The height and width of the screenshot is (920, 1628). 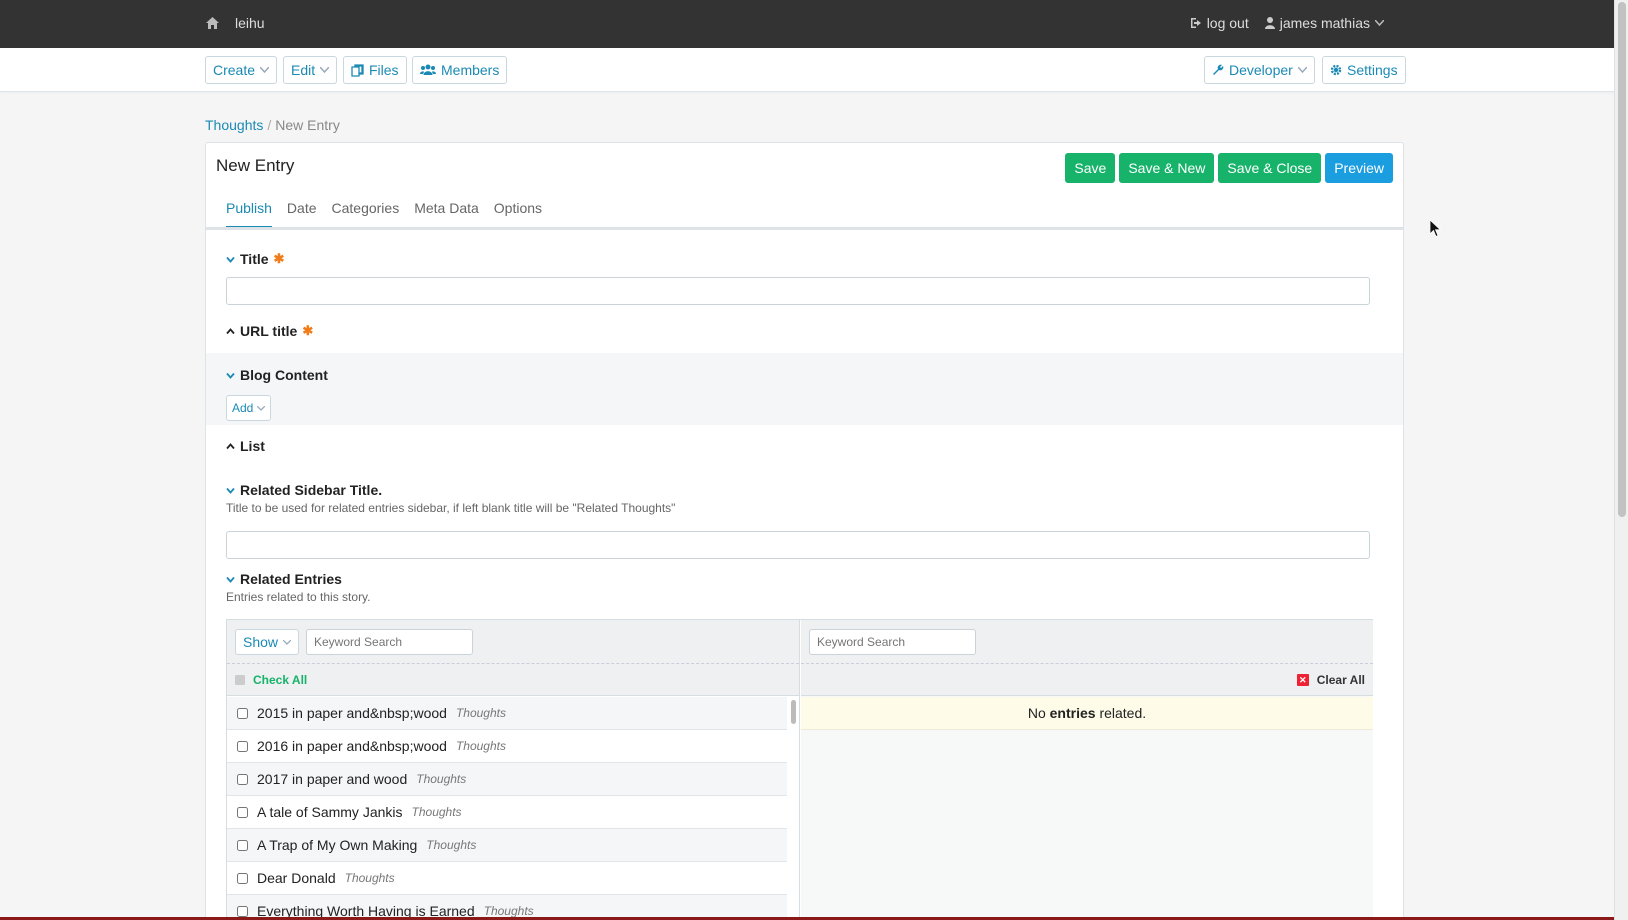 I want to click on available-keyword-search, so click(x=389, y=642).